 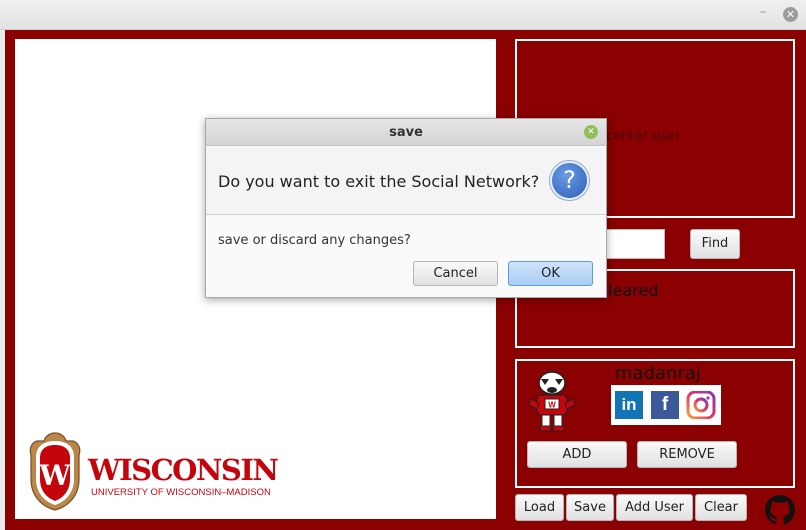 I want to click on dialog-close-icon: ✕, so click(x=591, y=132).